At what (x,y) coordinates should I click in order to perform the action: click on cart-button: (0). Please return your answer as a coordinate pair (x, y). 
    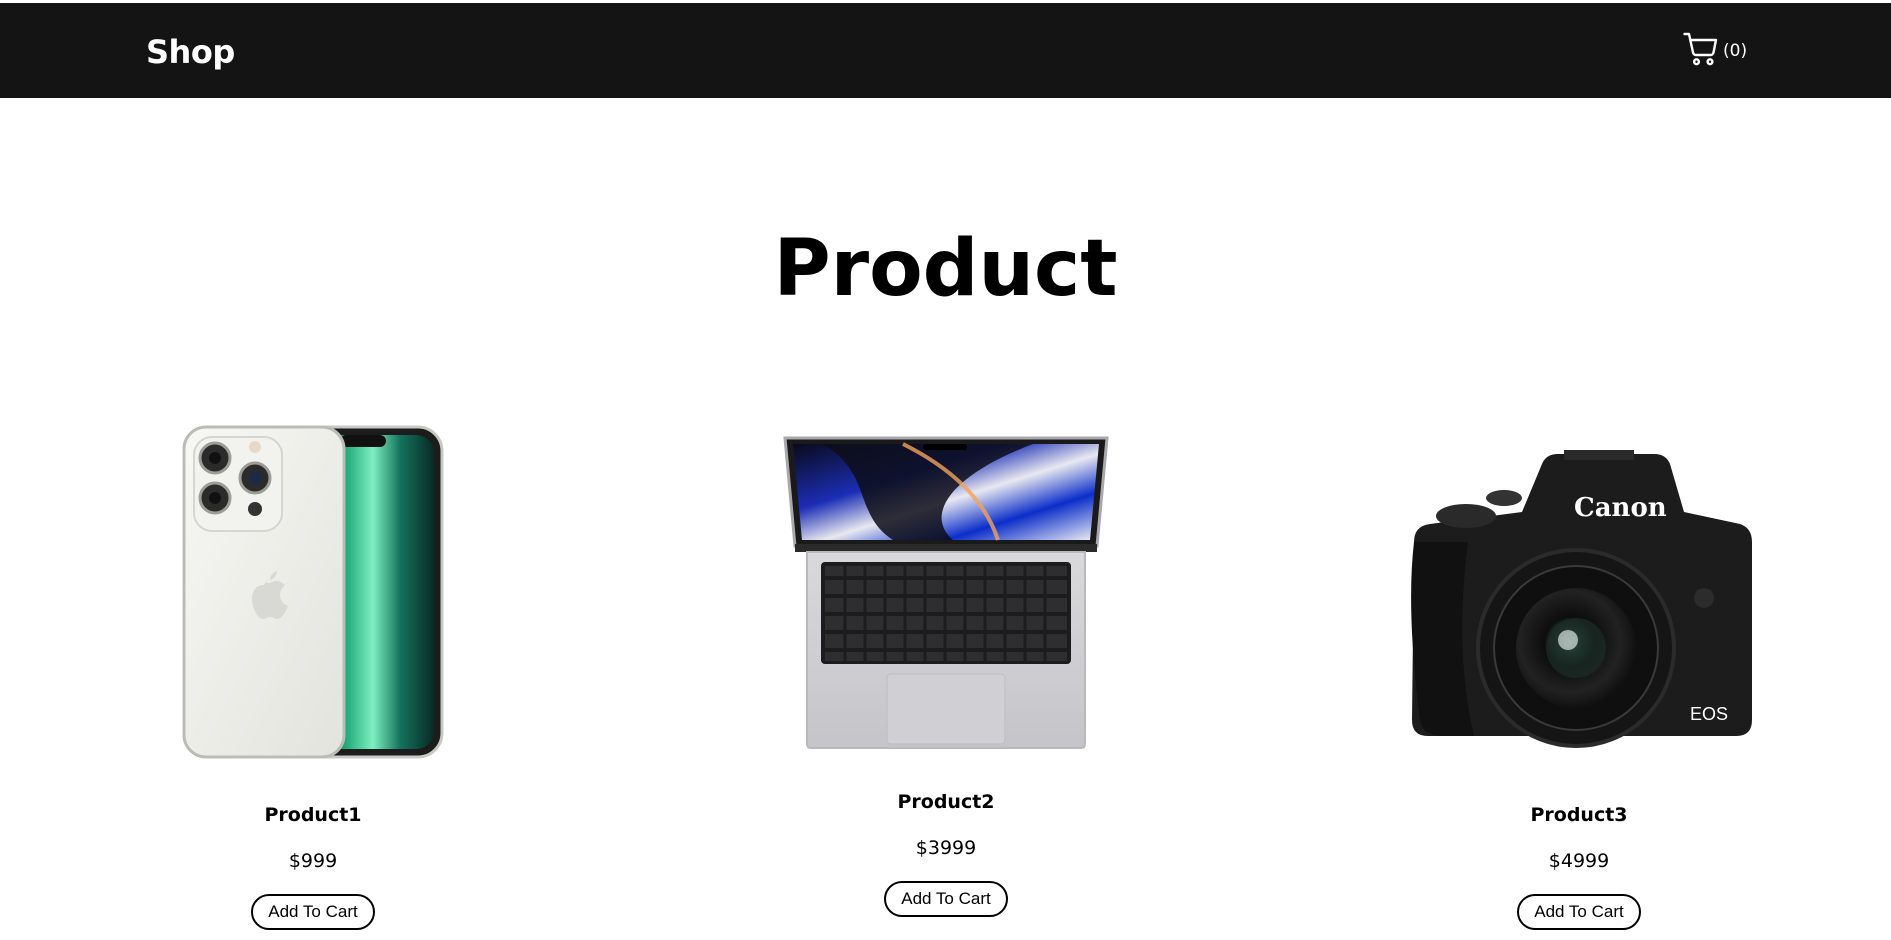
    Looking at the image, I should click on (1715, 49).